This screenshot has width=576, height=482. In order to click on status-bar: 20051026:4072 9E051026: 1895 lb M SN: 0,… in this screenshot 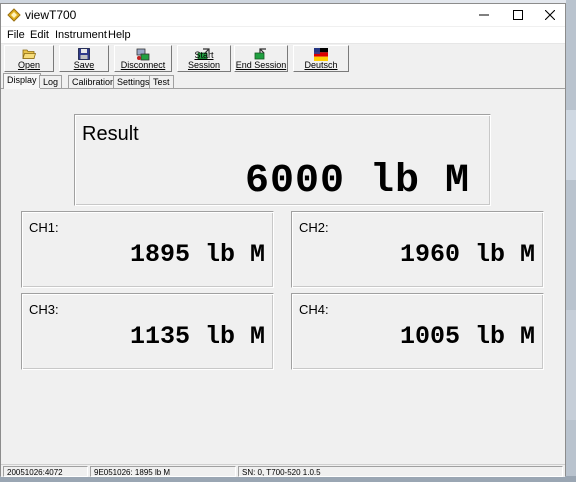, I will do `click(283, 470)`.